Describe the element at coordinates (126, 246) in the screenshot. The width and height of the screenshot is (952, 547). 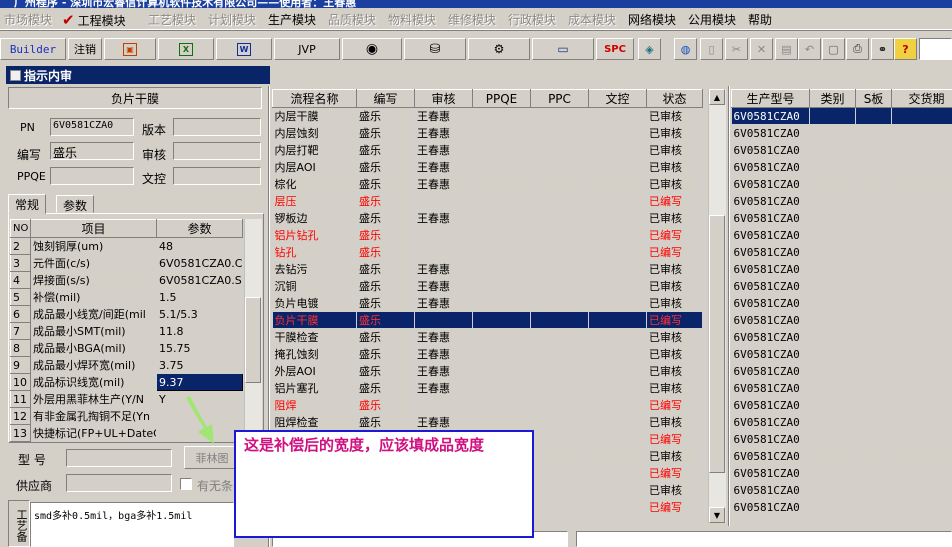
I see `params-row: 2 蚀刻铜厚(um) 48` at that location.